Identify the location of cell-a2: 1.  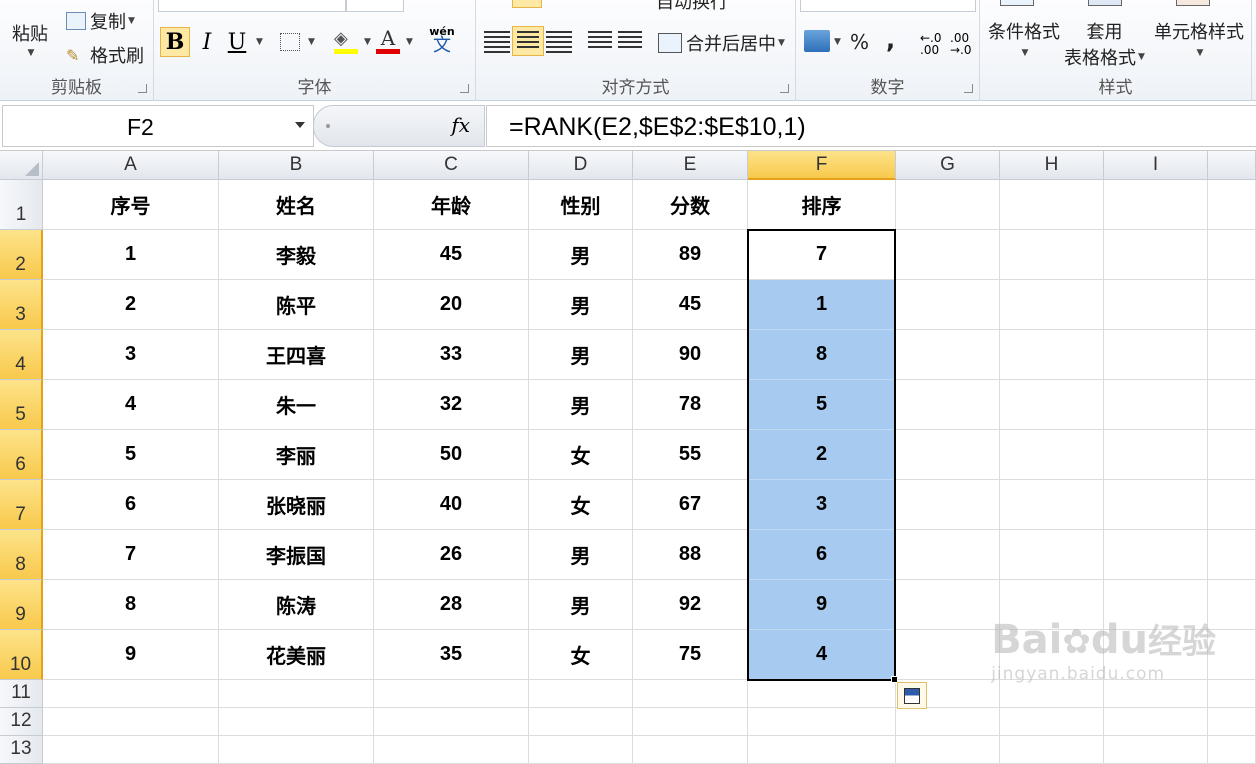
(131, 255).